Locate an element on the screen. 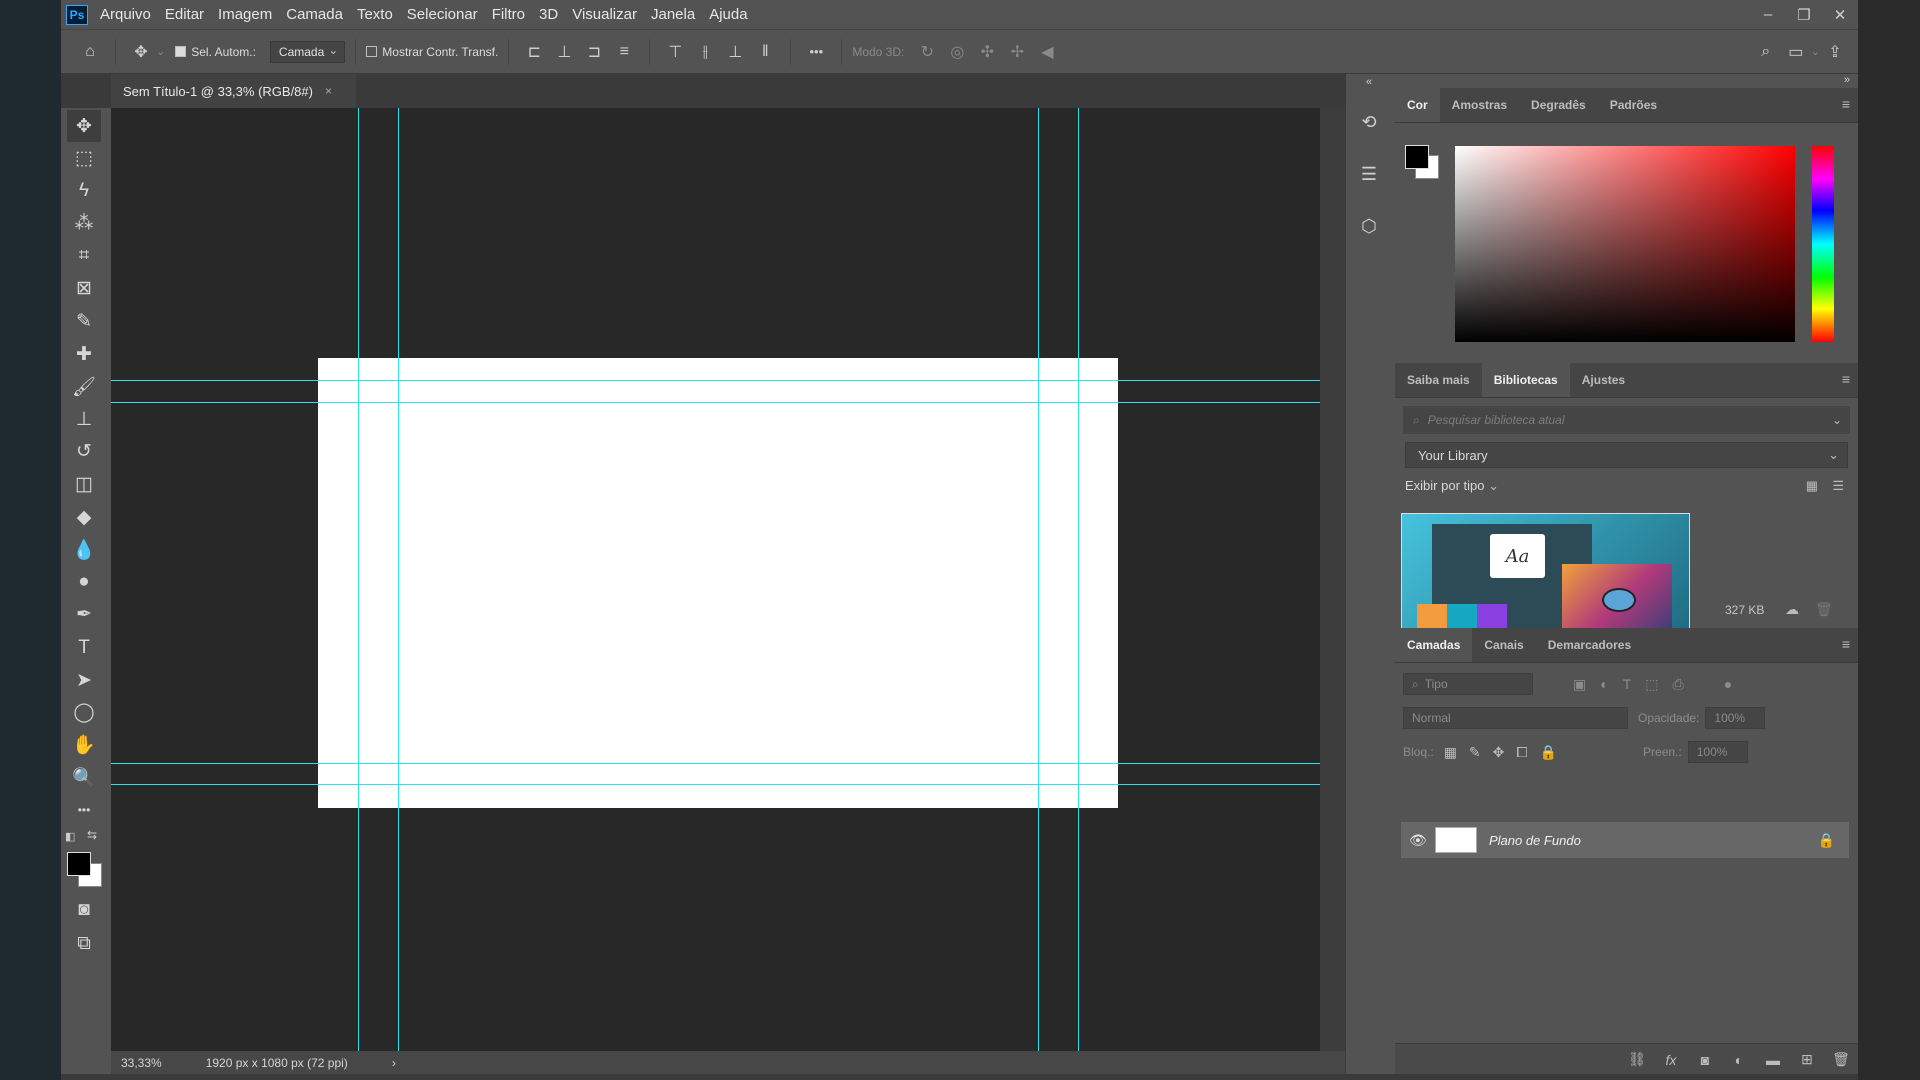  opacity-input: 100% is located at coordinates (1735, 718).